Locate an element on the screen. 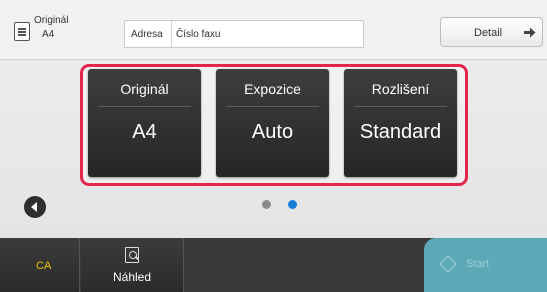 This screenshot has width=547, height=292. address-field: Adresa Číslo faxu is located at coordinates (244, 34).